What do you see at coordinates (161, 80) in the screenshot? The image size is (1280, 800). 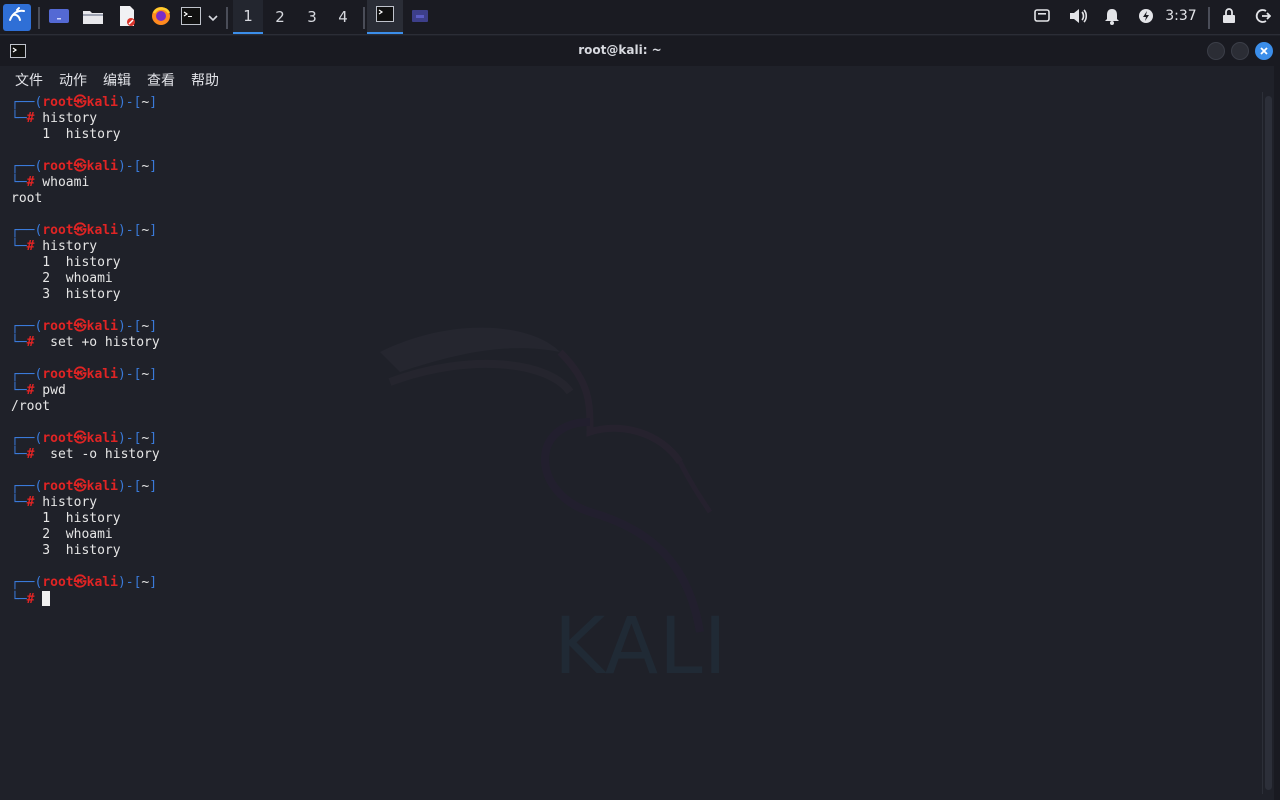 I see `menu-view: 查看` at bounding box center [161, 80].